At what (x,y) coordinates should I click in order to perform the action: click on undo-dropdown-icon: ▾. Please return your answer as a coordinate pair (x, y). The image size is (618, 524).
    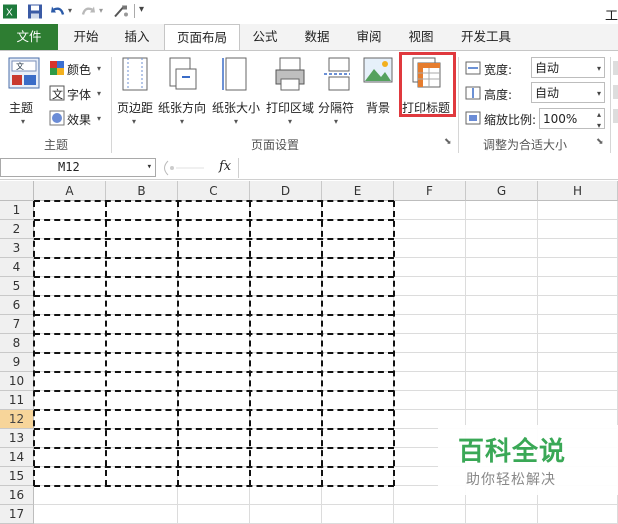
    Looking at the image, I should click on (70, 10).